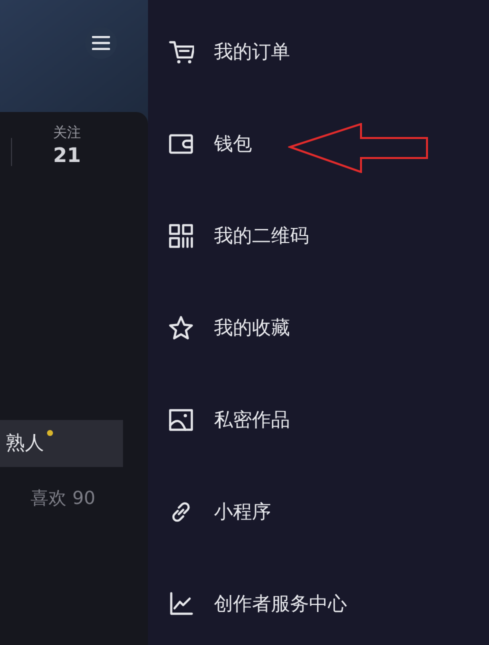 The image size is (489, 645). Describe the element at coordinates (318, 601) in the screenshot. I see `menu-item: 创作者服务中心` at that location.